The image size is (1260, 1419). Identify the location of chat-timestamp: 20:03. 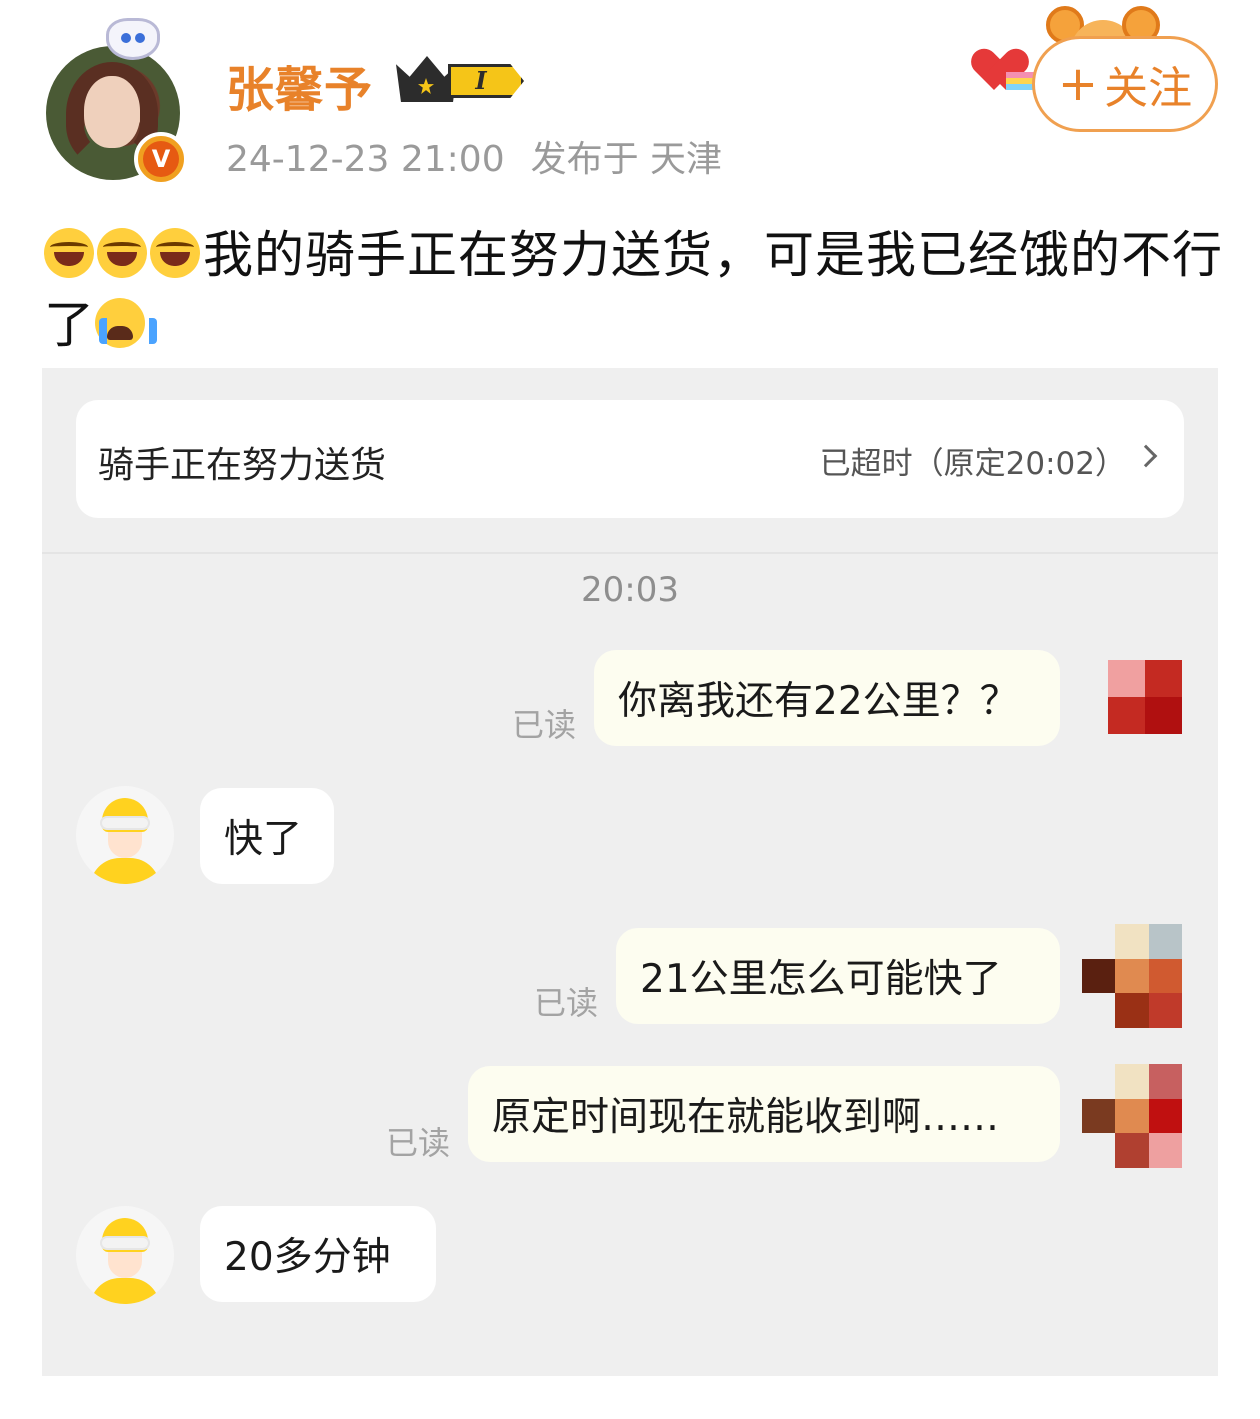
(630, 590).